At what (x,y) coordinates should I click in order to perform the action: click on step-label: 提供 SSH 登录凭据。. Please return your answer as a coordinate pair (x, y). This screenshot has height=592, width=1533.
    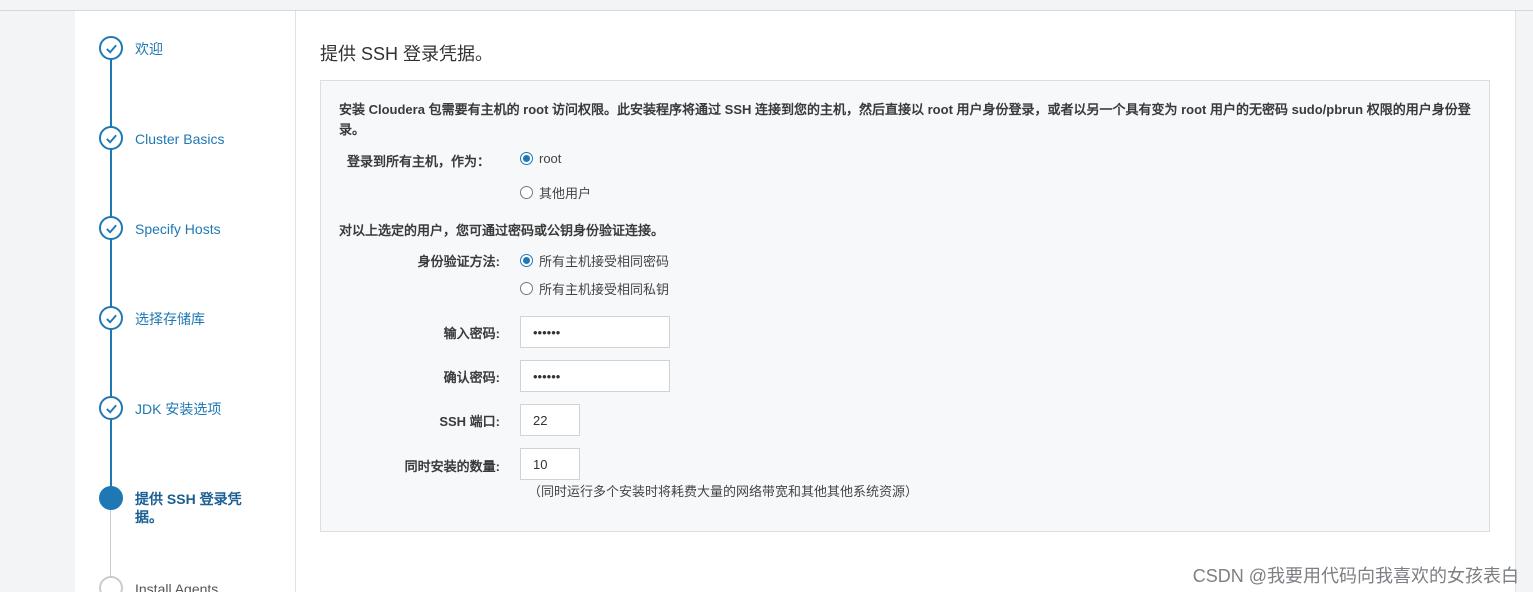
    Looking at the image, I should click on (188, 508).